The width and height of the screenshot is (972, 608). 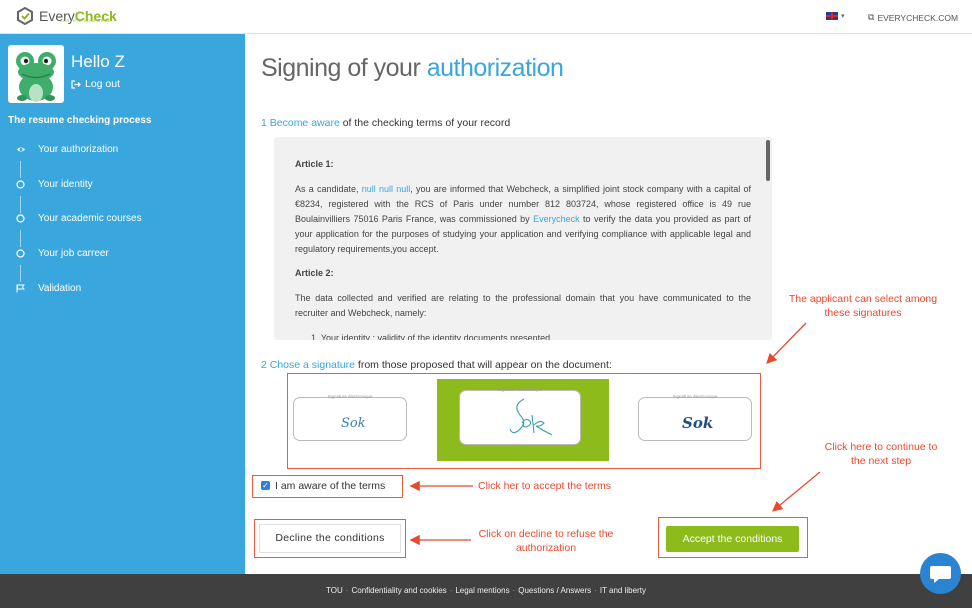 I want to click on arrow-to-accept, so click(x=796, y=491).